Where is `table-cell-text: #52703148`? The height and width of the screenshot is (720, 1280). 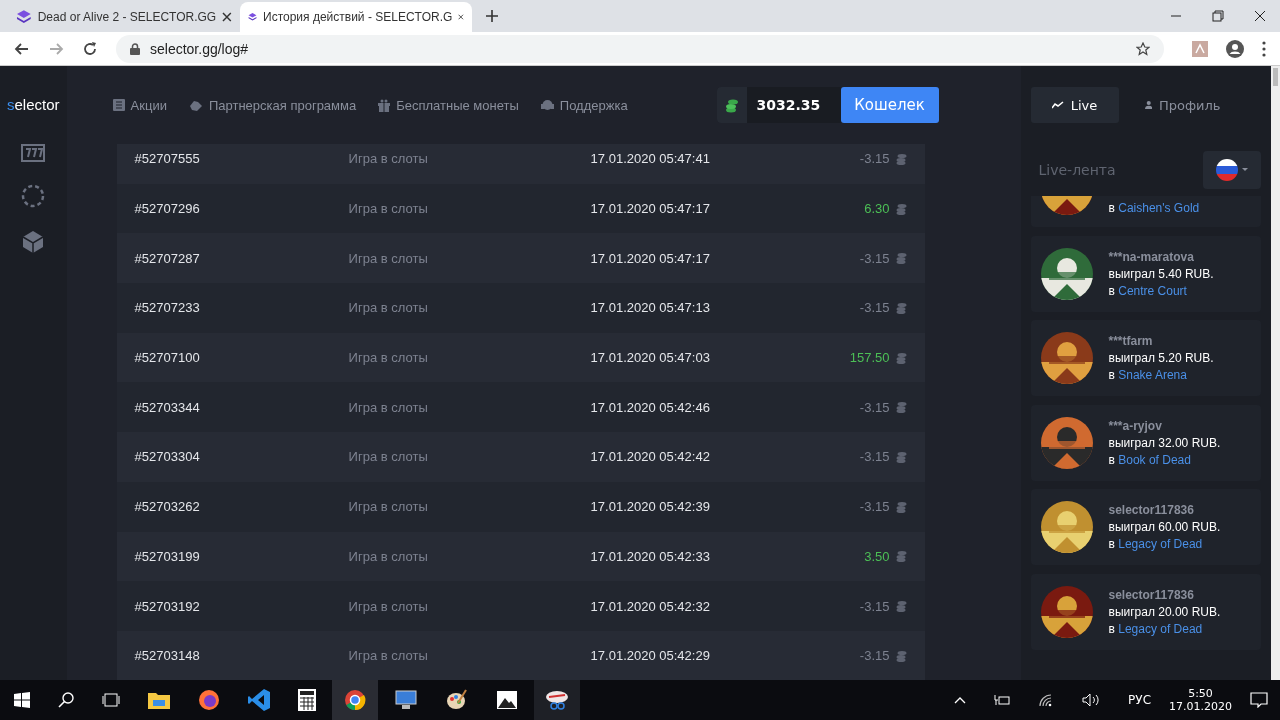
table-cell-text: #52703148 is located at coordinates (167, 656).